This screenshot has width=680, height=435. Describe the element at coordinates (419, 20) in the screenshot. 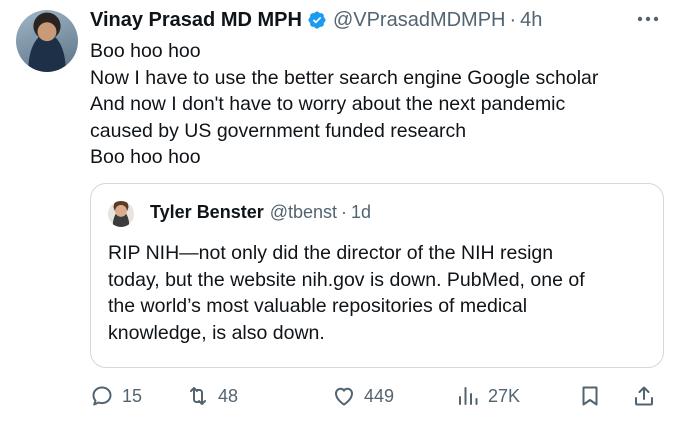

I see `author-handle: @VPrasadMDMPH` at that location.